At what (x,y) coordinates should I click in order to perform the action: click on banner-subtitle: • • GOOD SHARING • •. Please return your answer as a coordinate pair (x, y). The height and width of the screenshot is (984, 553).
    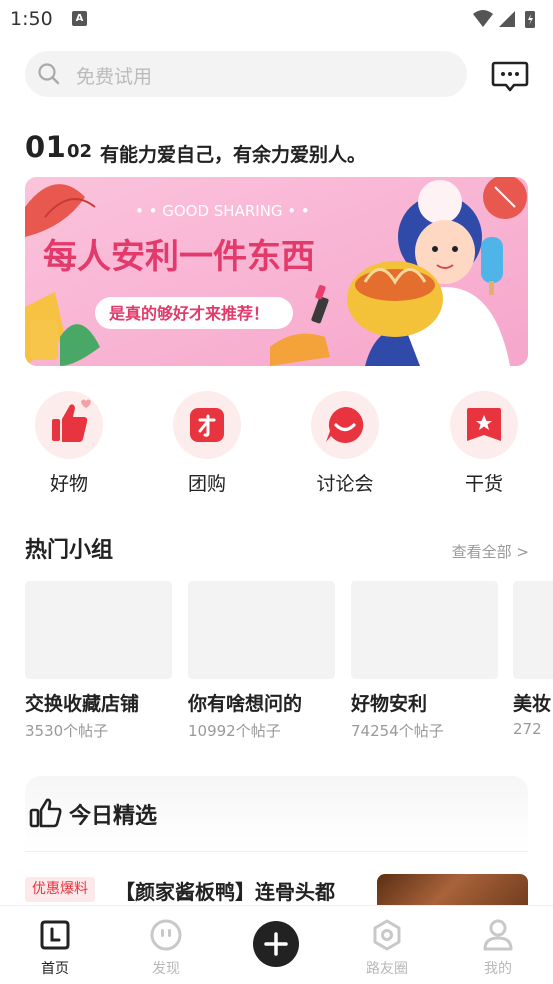
    Looking at the image, I should click on (222, 211).